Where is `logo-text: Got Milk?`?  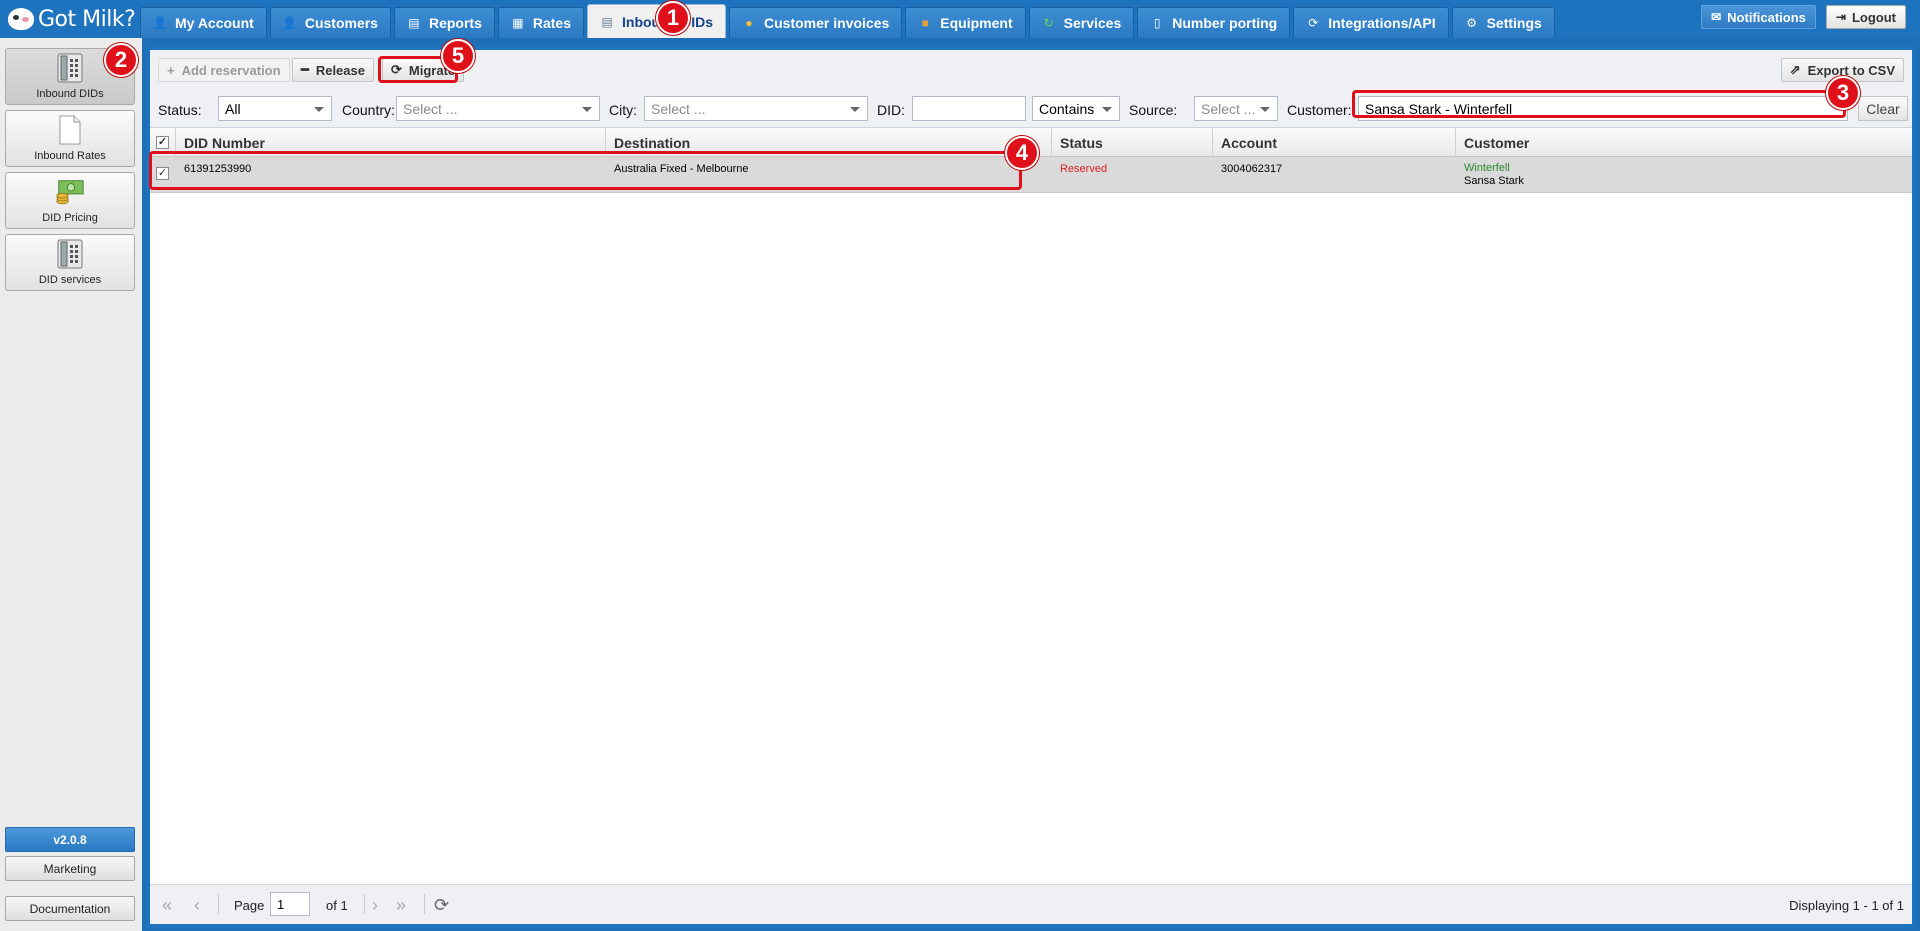
logo-text: Got Milk? is located at coordinates (87, 19).